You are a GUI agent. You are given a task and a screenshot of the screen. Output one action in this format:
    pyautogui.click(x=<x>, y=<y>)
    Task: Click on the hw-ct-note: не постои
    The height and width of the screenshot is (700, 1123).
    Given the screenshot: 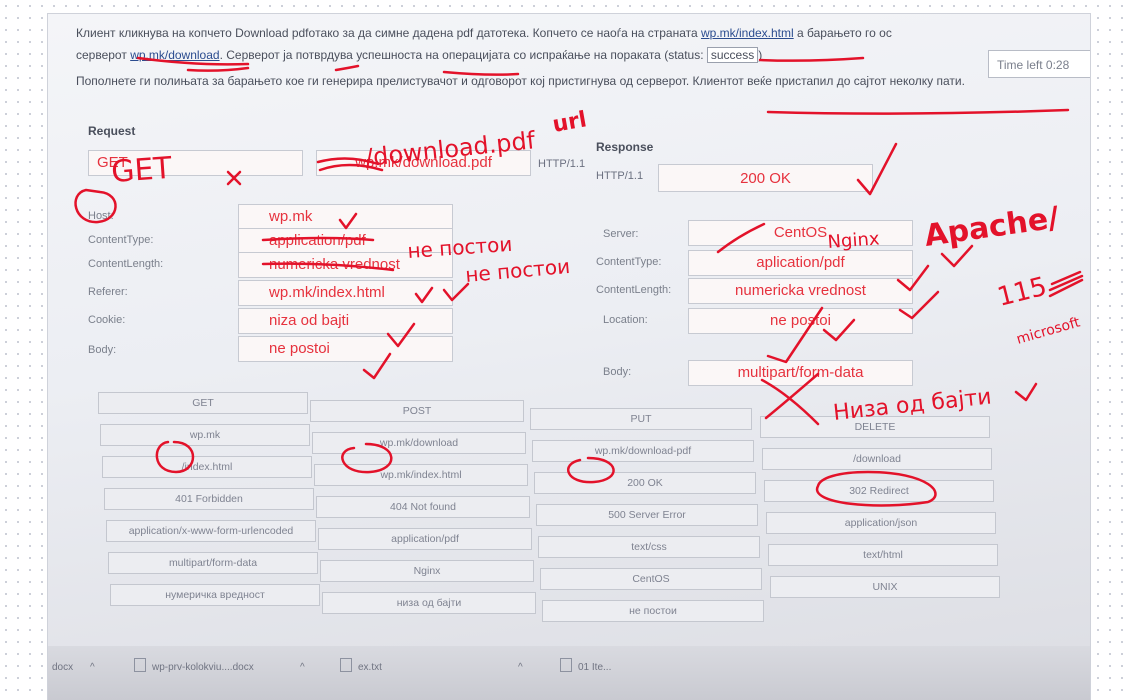 What is the action you would take?
    pyautogui.click(x=460, y=247)
    